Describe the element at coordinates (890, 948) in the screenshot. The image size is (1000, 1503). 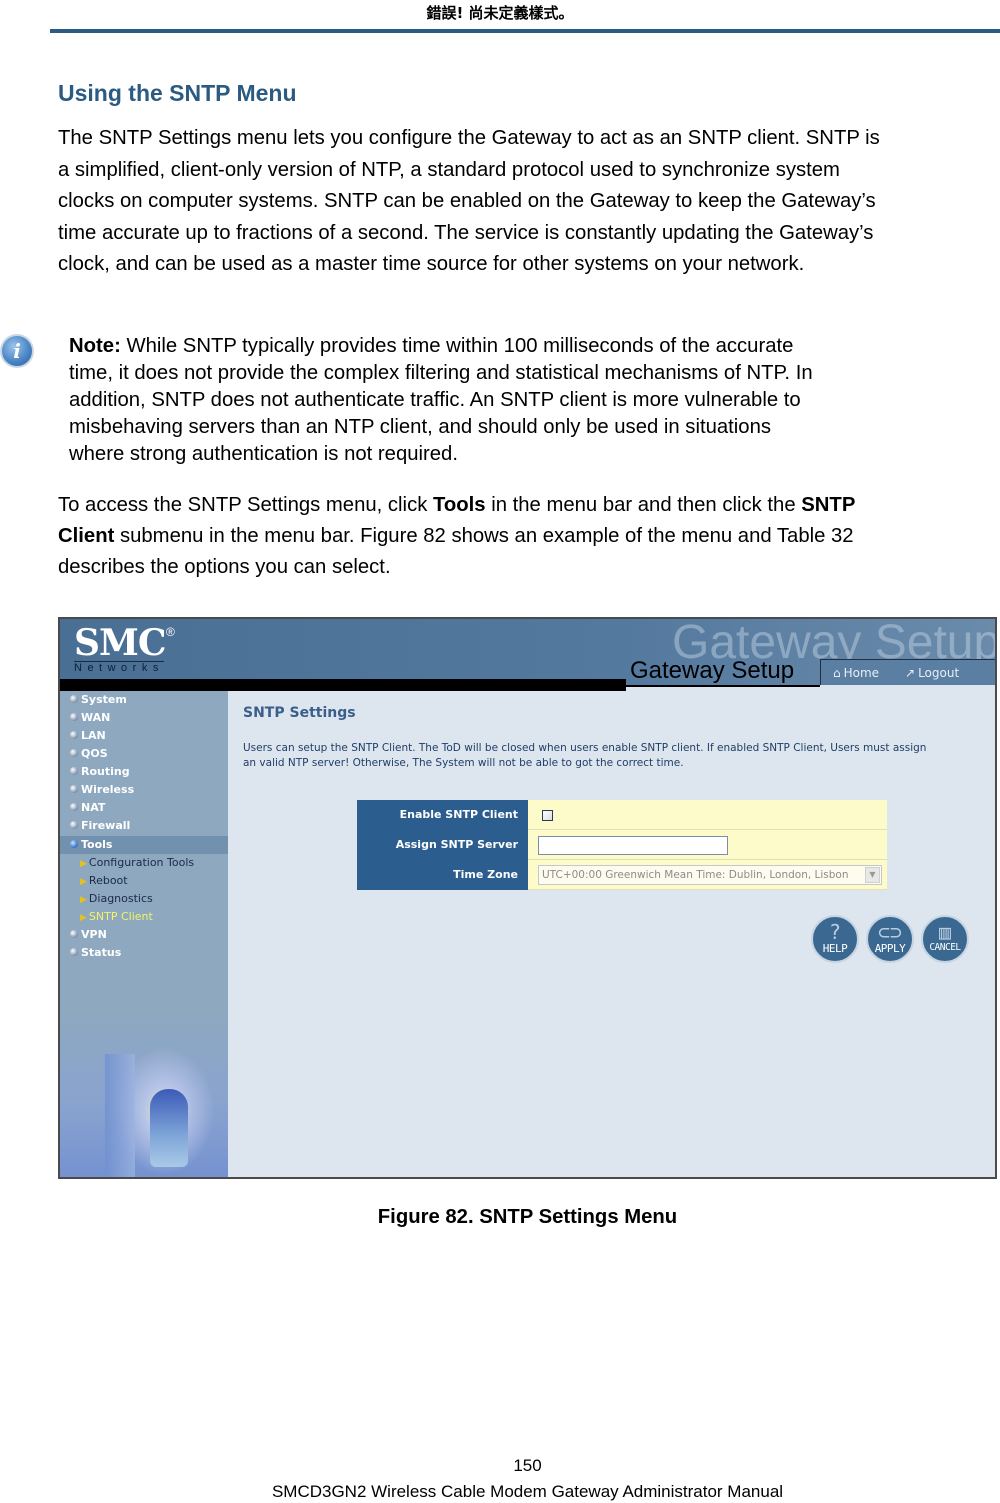
I see `apply-label: APPLY` at that location.